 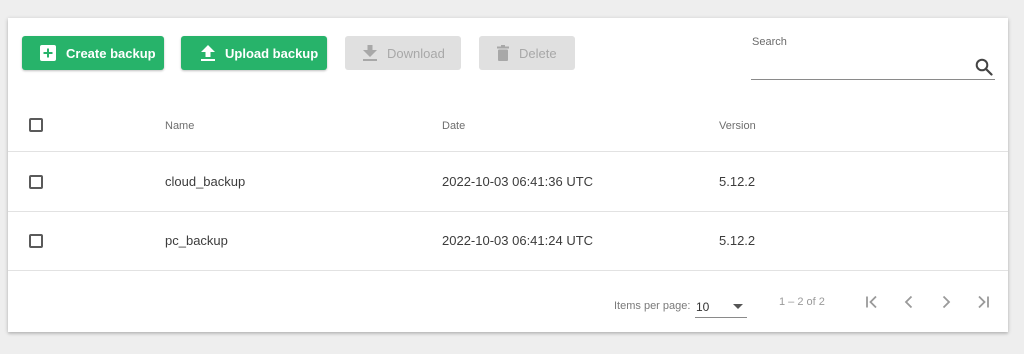 What do you see at coordinates (518, 240) in the screenshot?
I see `row-date: 2022-10-03 06:41:24 UTC` at bounding box center [518, 240].